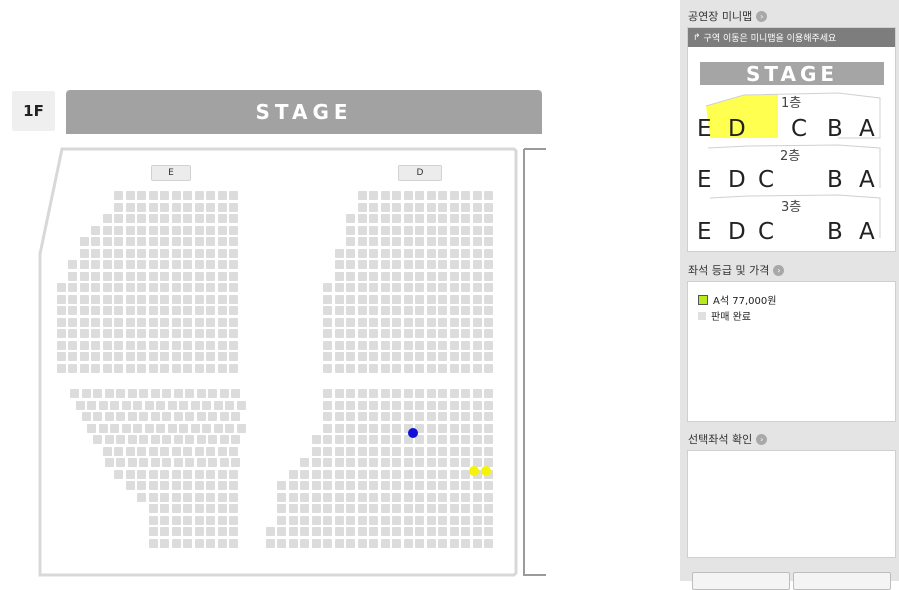 The width and height of the screenshot is (899, 590). Describe the element at coordinates (704, 129) in the screenshot. I see `minimap-zone-1f-e: E` at that location.